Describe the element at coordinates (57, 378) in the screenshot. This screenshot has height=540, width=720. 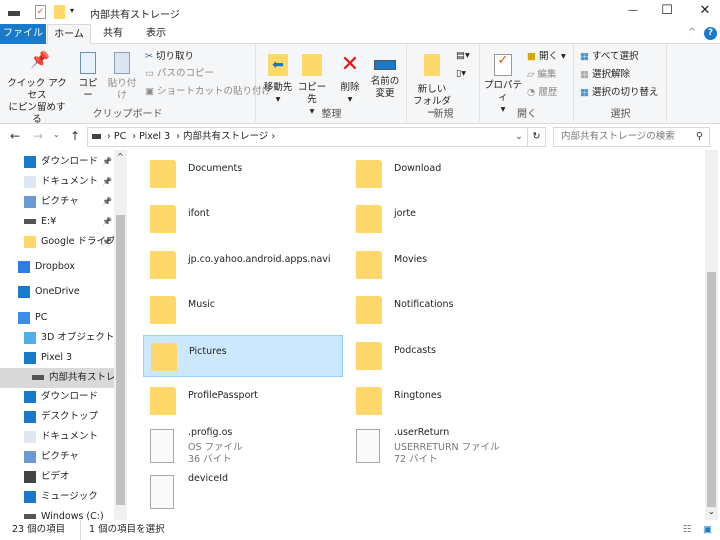
I see `sidebar-item: 内部共有ストレージ` at that location.